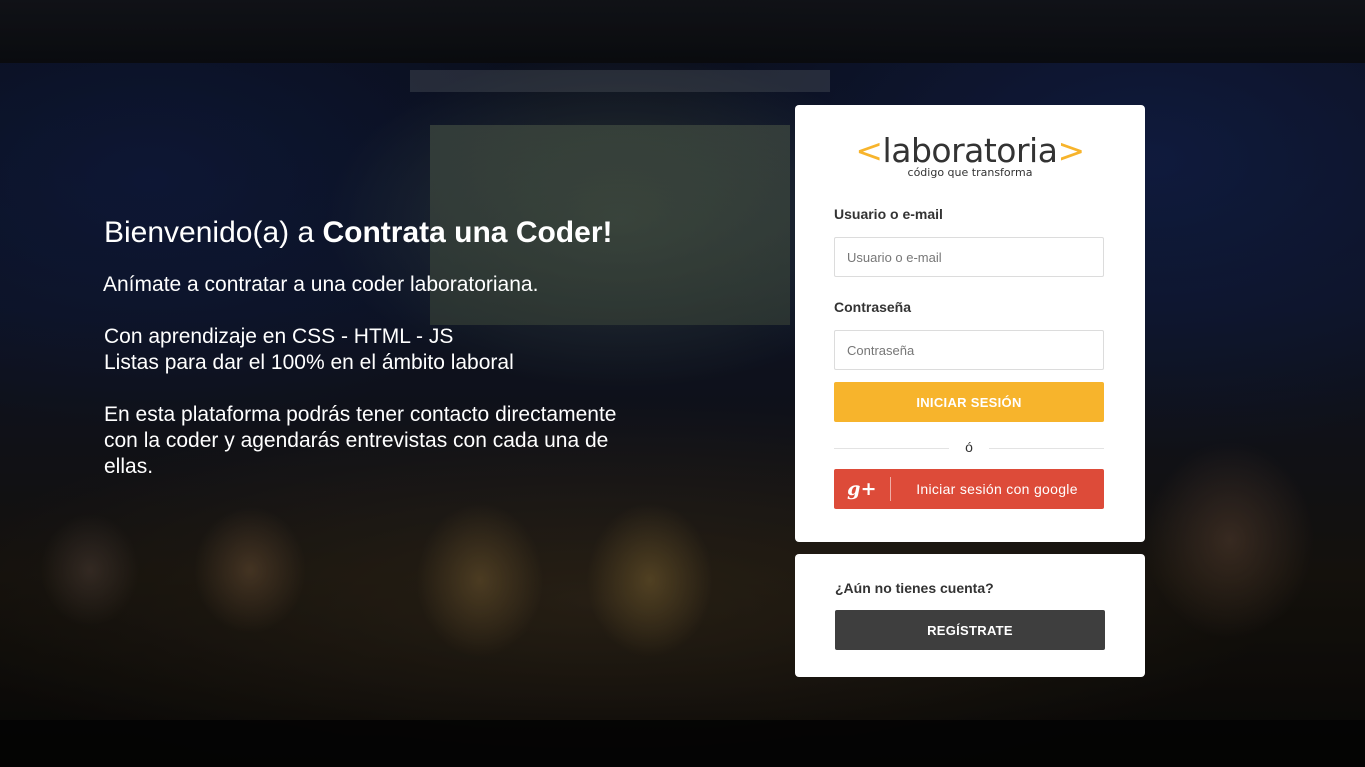 This screenshot has height=767, width=1365. What do you see at coordinates (969, 257) in the screenshot?
I see `username-input` at bounding box center [969, 257].